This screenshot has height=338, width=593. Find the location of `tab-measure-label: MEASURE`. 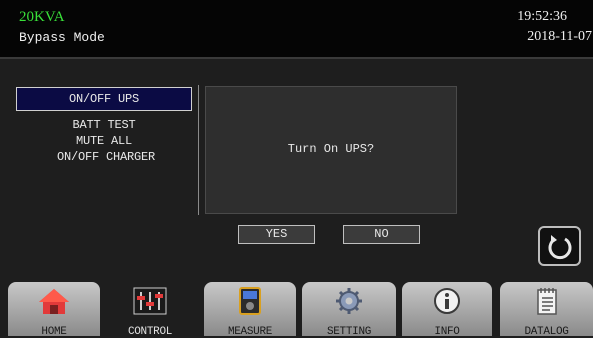

tab-measure-label: MEASURE is located at coordinates (250, 332).